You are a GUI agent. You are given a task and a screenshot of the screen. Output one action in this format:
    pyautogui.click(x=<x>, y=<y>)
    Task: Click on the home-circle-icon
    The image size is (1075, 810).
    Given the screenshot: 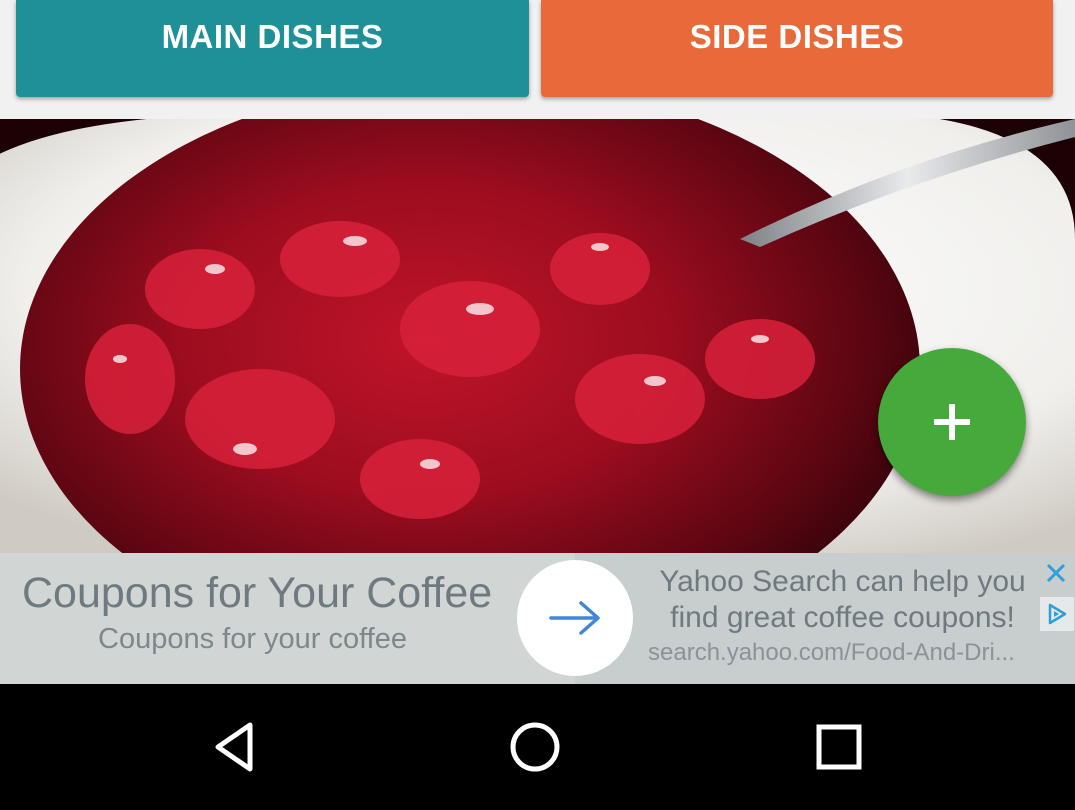 What is the action you would take?
    pyautogui.click(x=535, y=747)
    